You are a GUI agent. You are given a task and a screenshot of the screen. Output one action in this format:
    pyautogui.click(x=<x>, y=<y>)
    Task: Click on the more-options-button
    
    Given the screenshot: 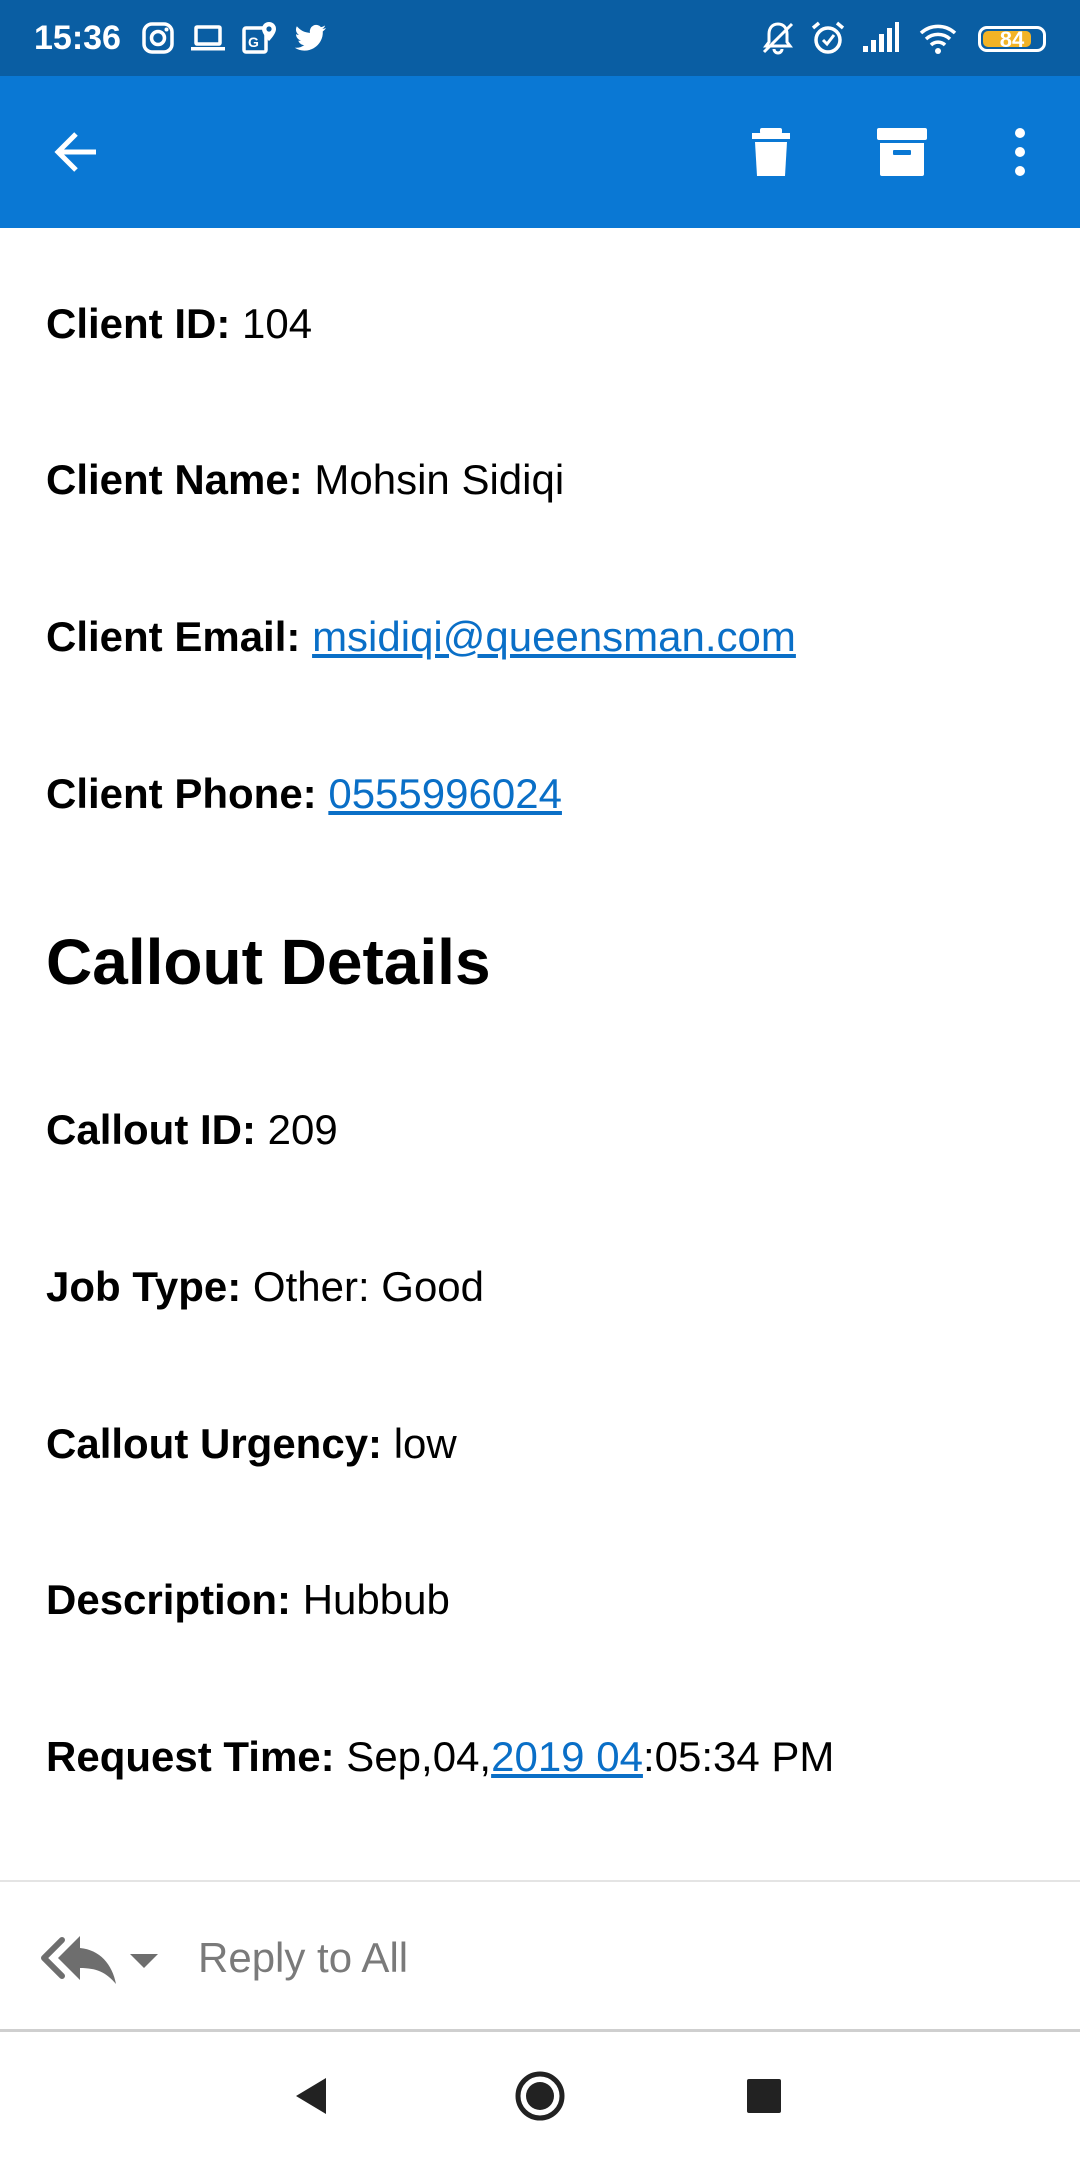 What is the action you would take?
    pyautogui.click(x=1020, y=152)
    